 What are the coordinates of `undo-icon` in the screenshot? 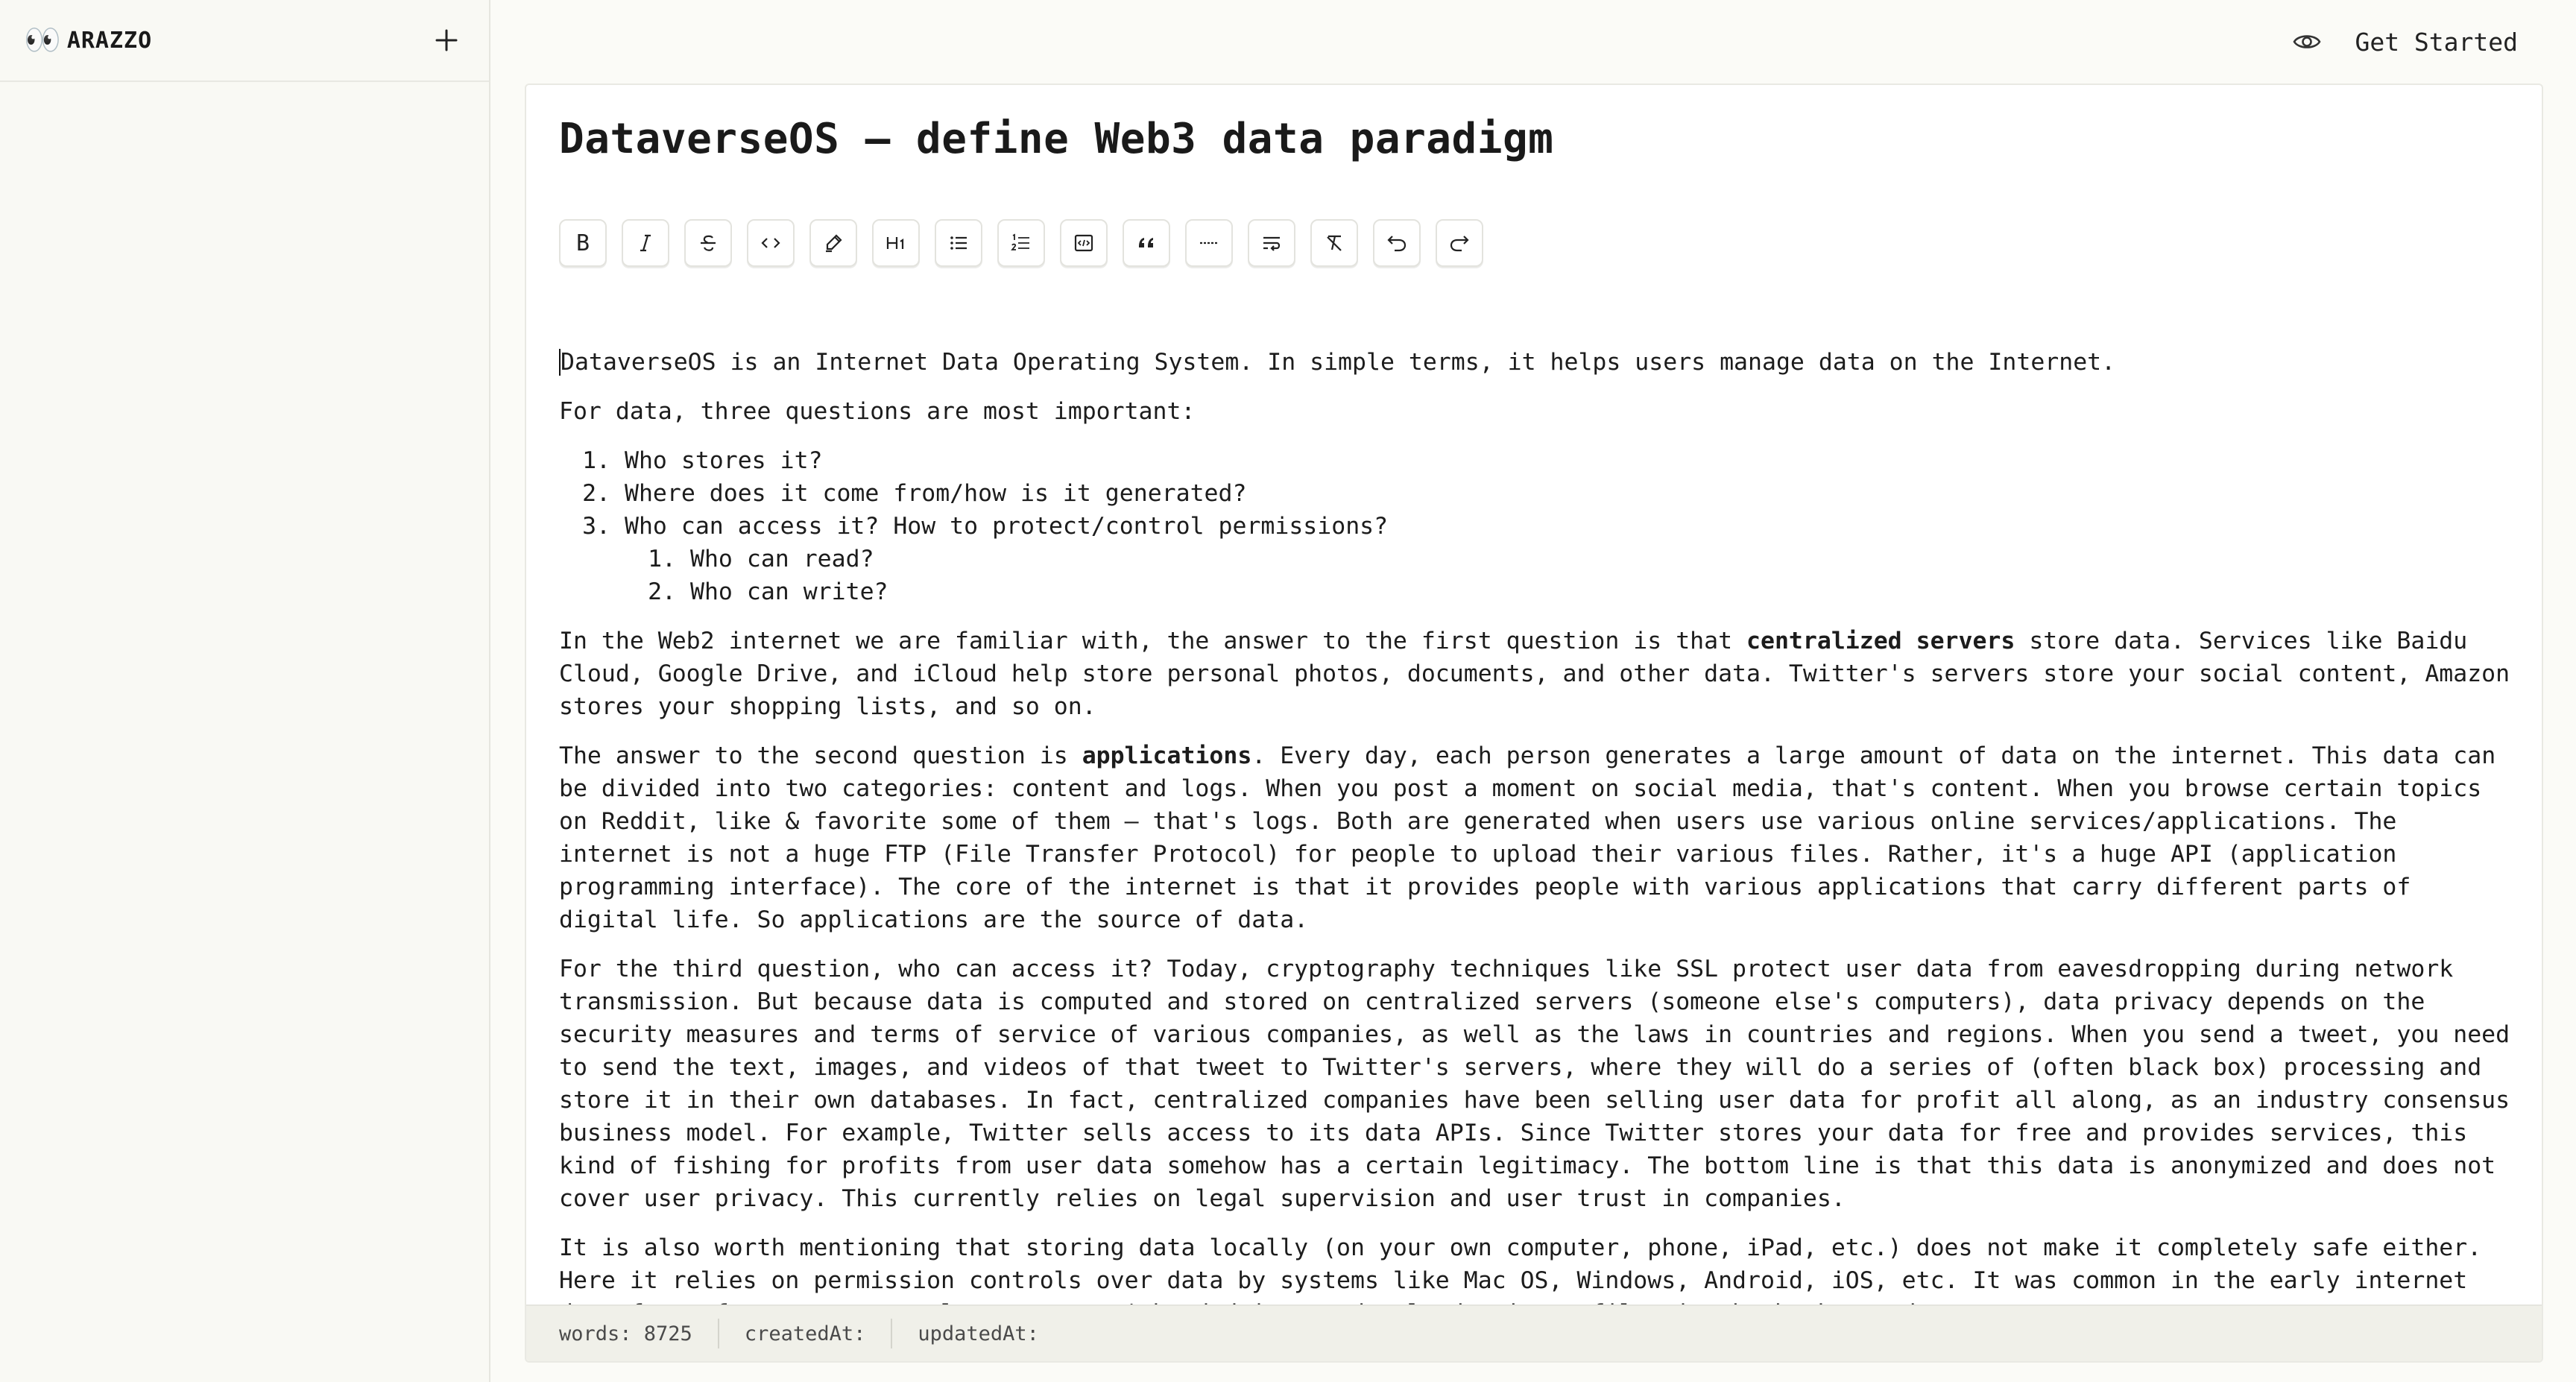 It's located at (1397, 244).